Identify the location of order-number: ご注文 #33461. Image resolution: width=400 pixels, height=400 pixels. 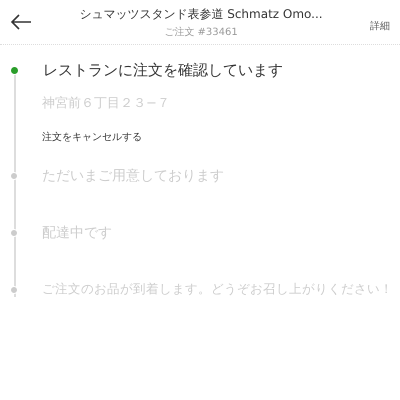
(201, 32).